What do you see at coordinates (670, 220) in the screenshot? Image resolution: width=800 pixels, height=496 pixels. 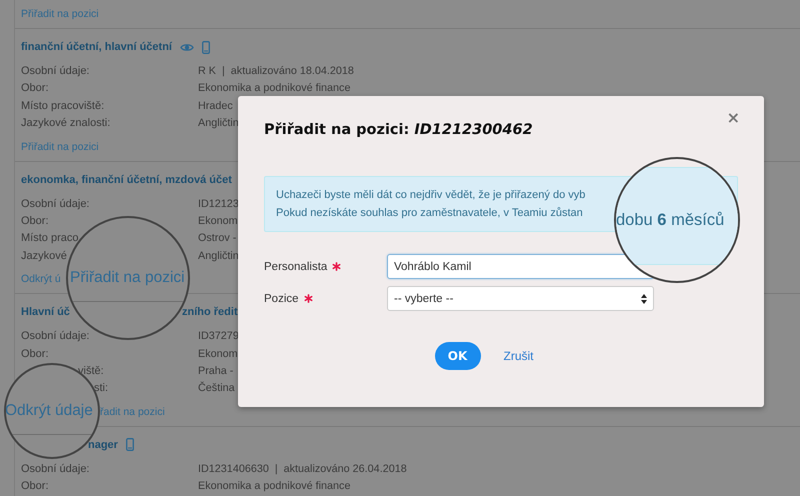 I see `magnified-text: dobu 6 měsíců` at bounding box center [670, 220].